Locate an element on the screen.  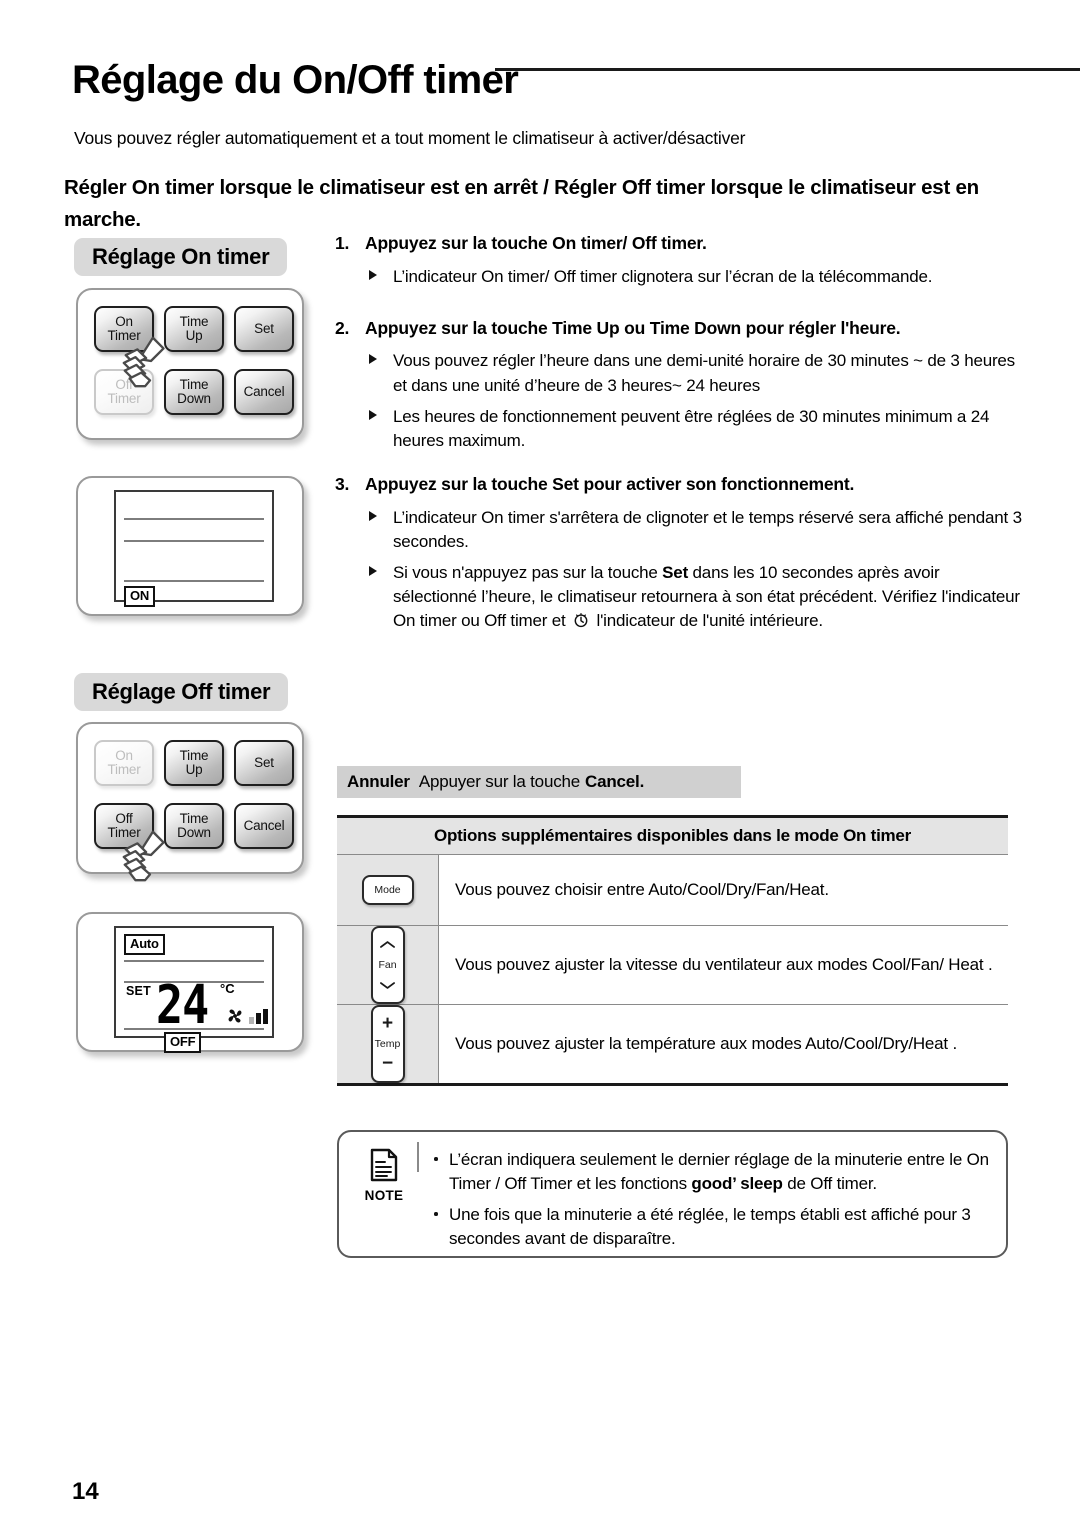
options-icon-cell: Fan is located at coordinates (388, 965).